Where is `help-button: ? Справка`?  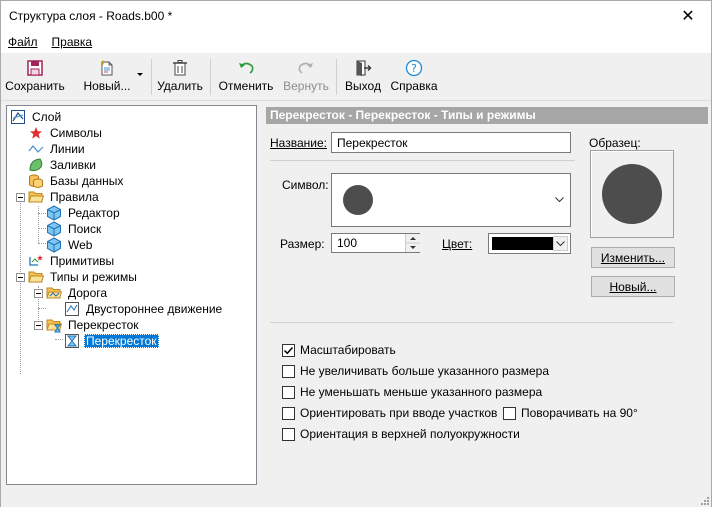 help-button: ? Справка is located at coordinates (414, 78).